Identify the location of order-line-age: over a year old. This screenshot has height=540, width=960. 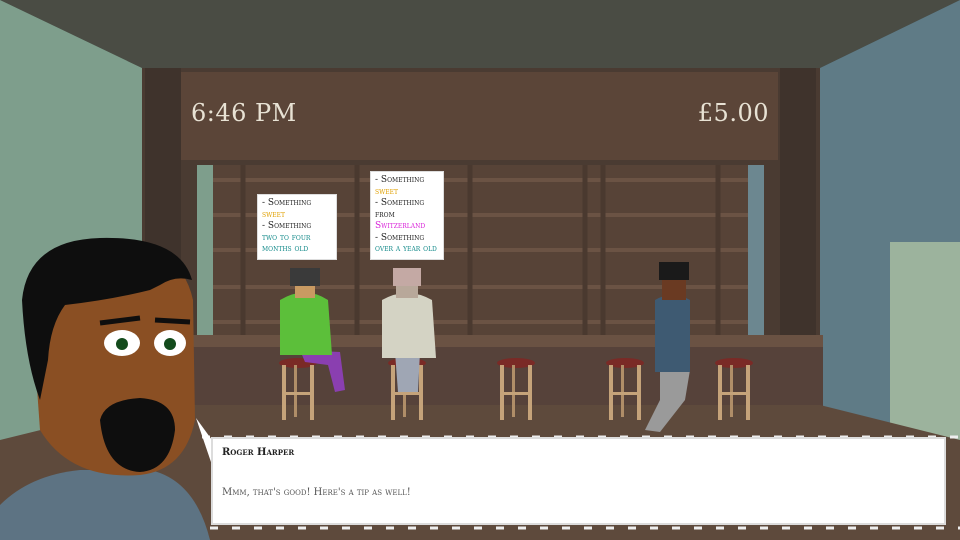
(406, 249).